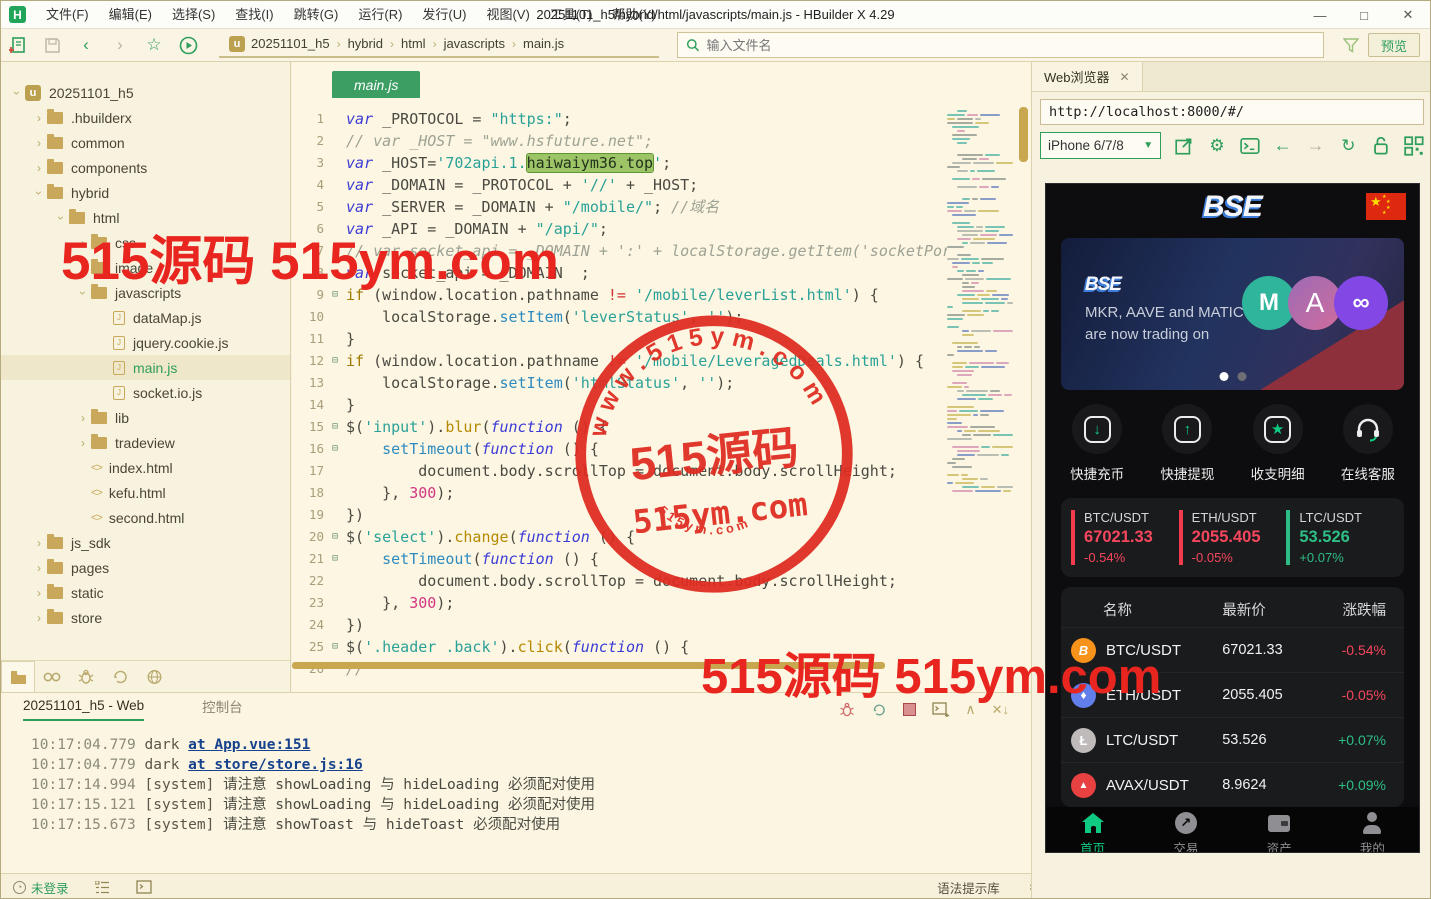  What do you see at coordinates (543, 43) in the screenshot?
I see `breadcrumb-item: main.js` at bounding box center [543, 43].